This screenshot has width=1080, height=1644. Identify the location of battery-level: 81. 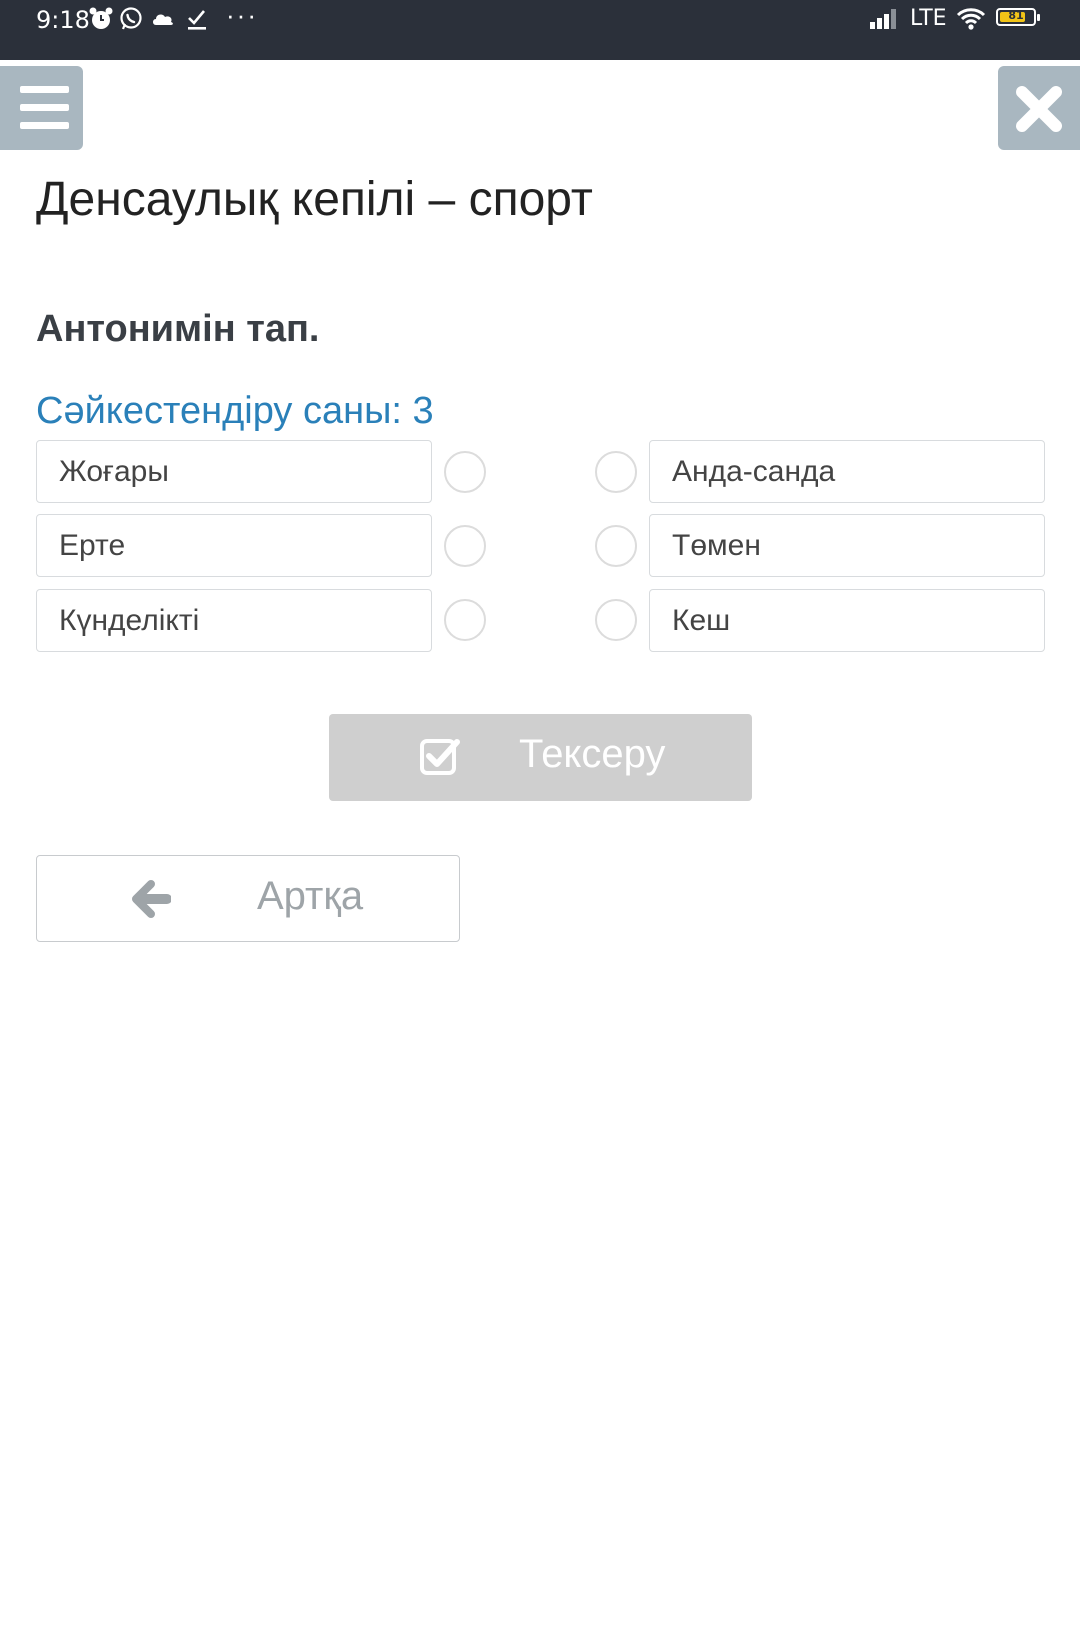
(1016, 15).